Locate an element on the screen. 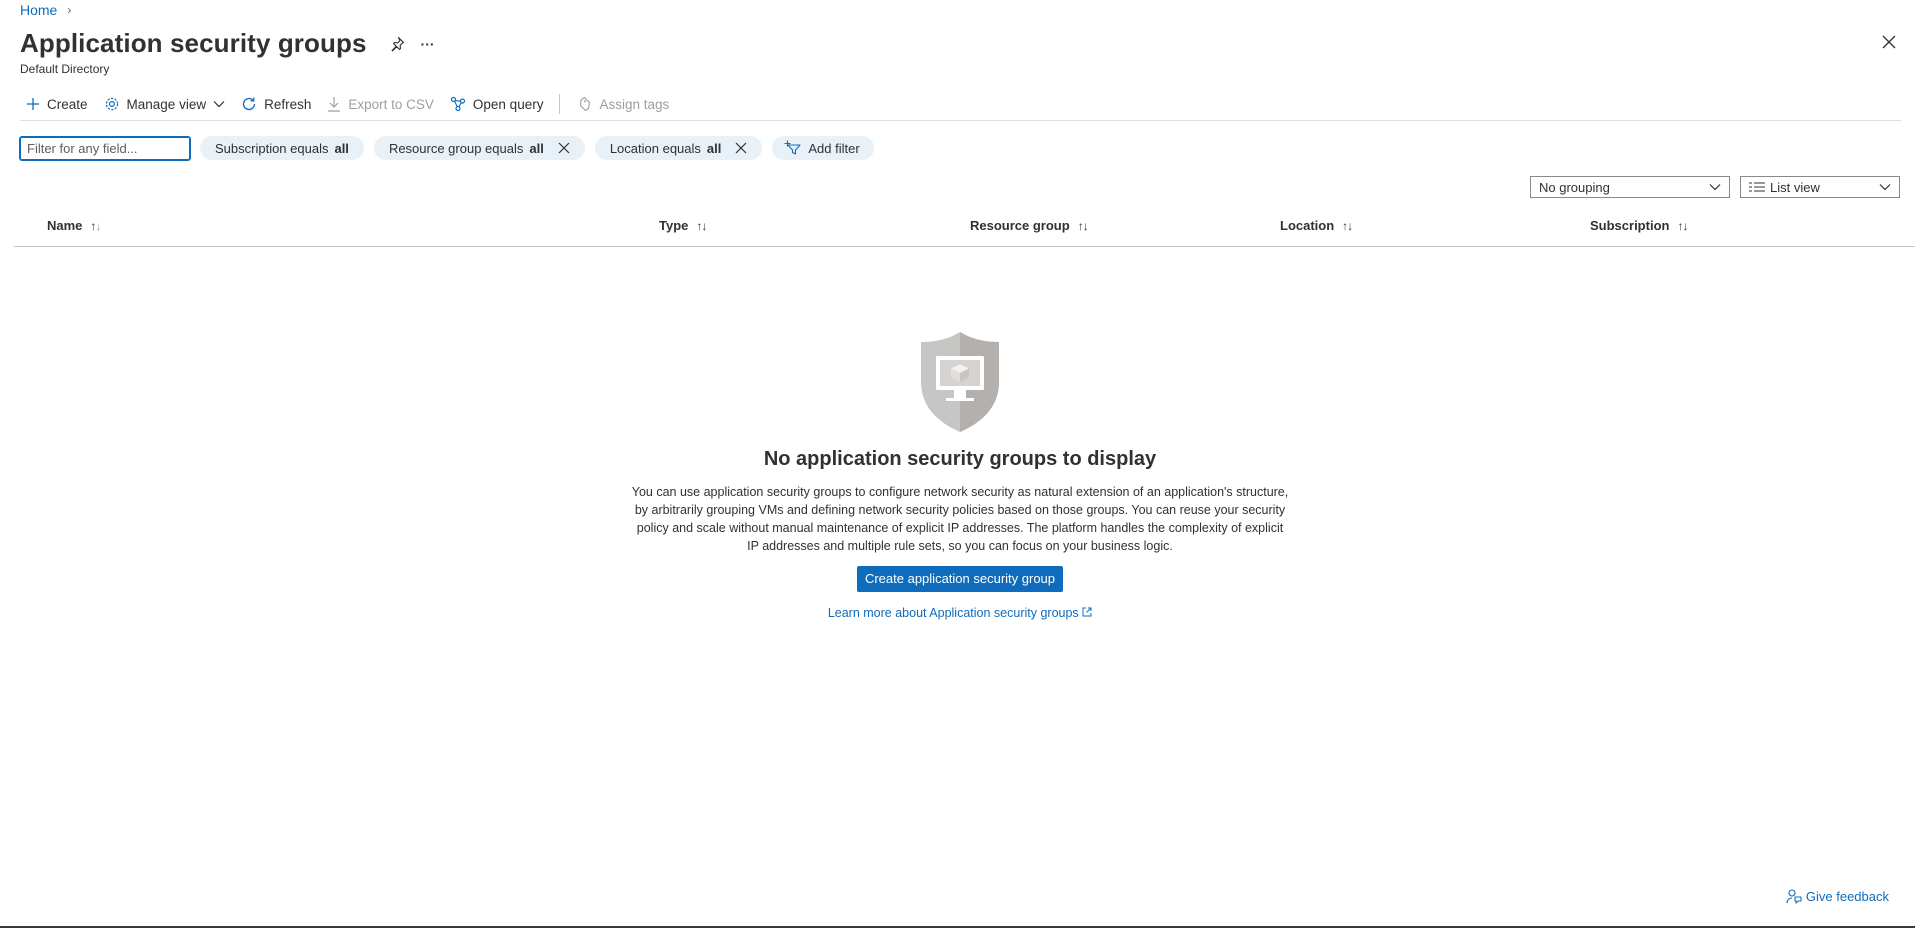 Image resolution: width=1915 pixels, height=928 pixels. resource-group-filter-label: Resource group equals is located at coordinates (456, 148).